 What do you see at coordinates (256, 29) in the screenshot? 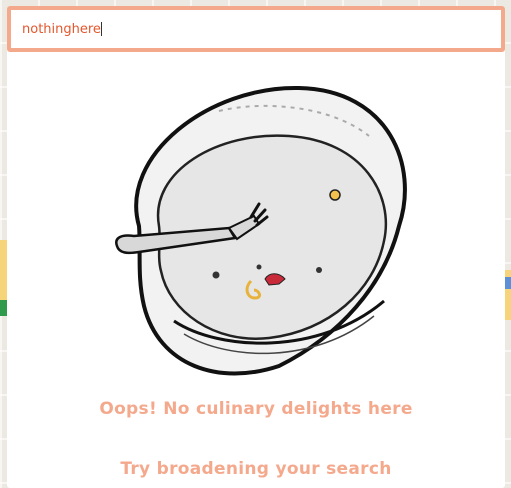
I see `search-bar: nothinghere` at bounding box center [256, 29].